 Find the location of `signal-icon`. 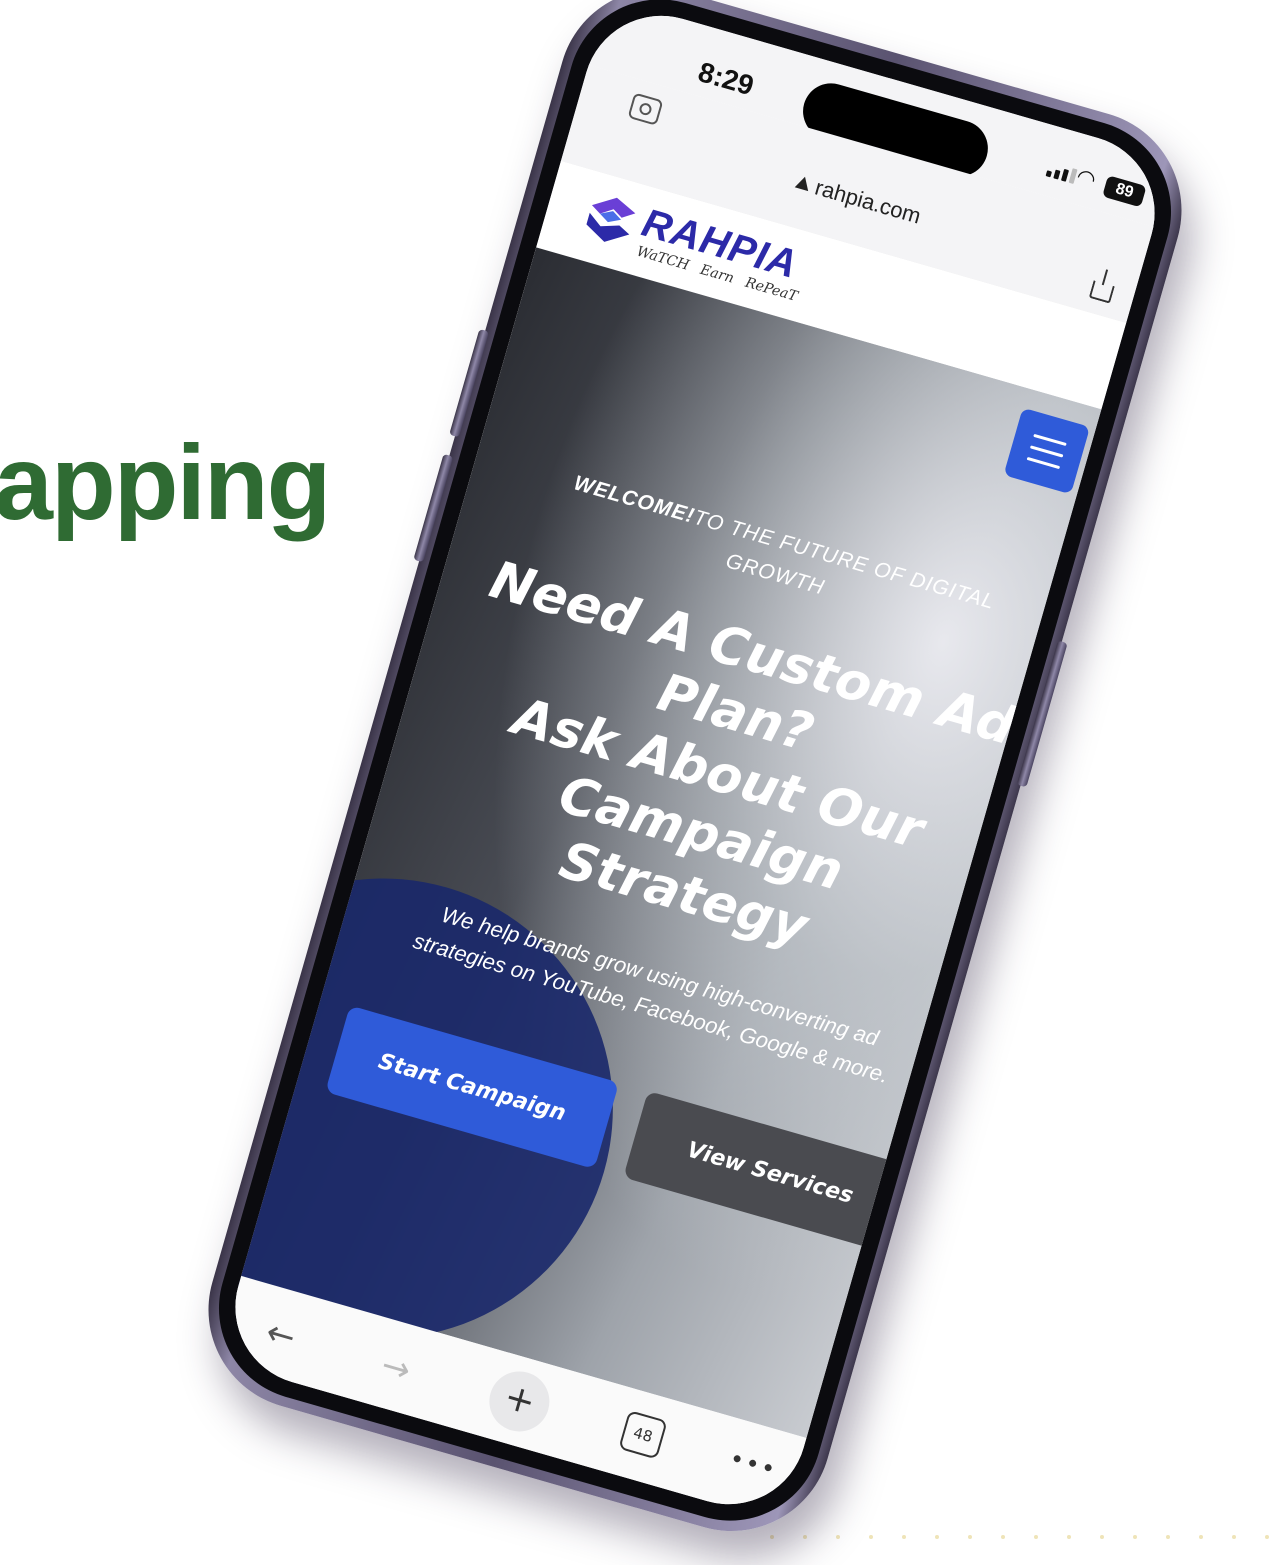

signal-icon is located at coordinates (1061, 173).